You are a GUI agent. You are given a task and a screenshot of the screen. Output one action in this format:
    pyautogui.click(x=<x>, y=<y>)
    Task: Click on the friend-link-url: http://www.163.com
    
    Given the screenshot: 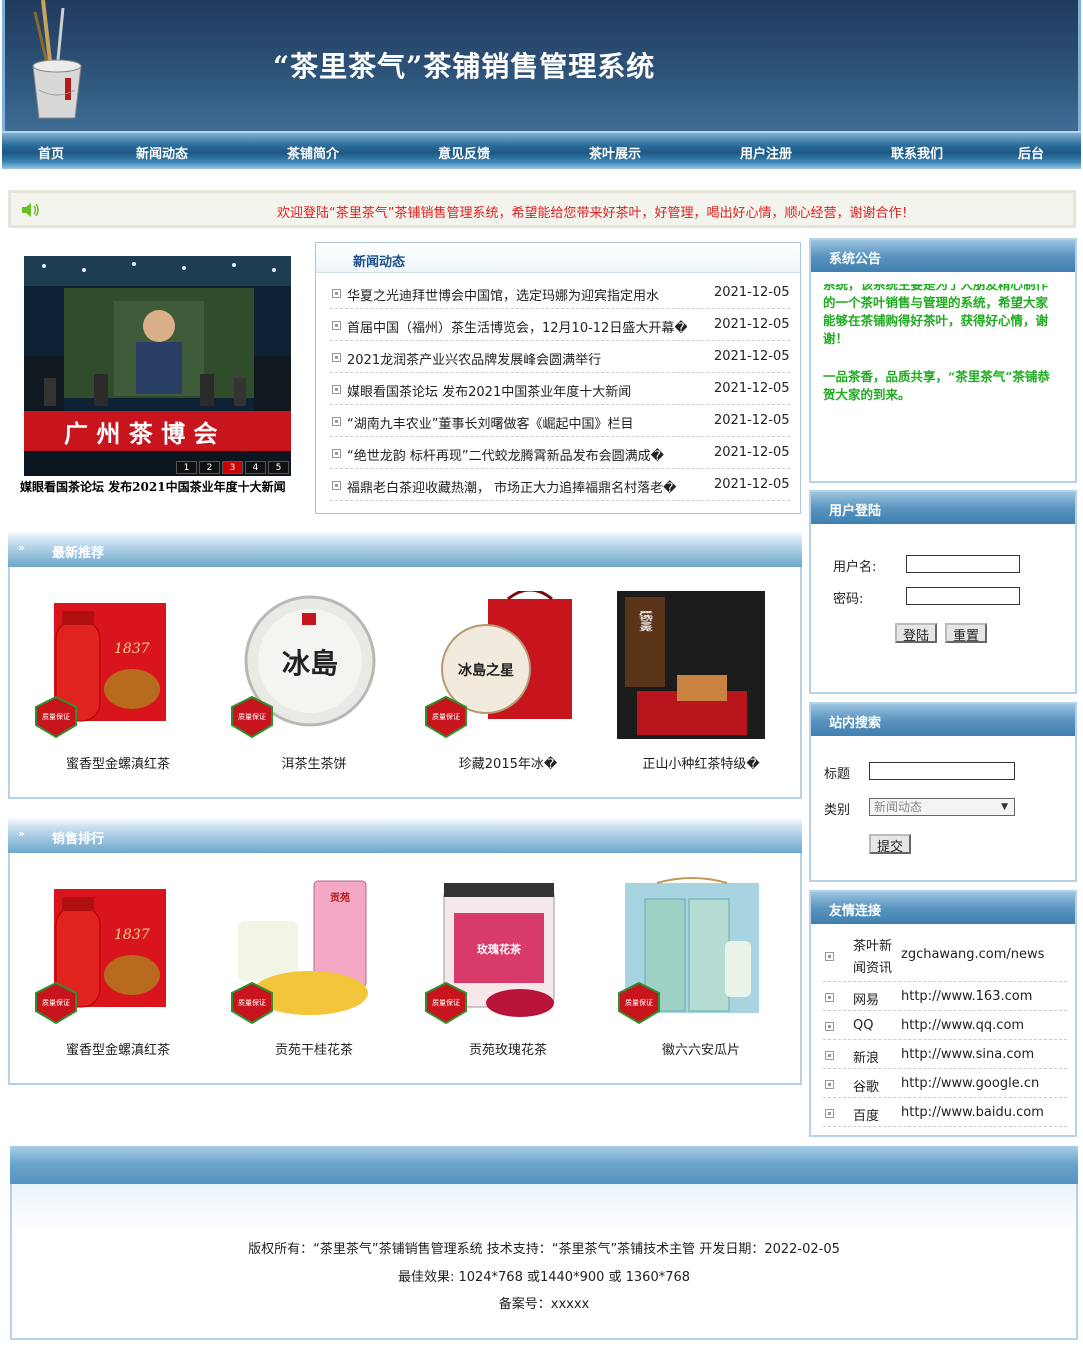 What is the action you would take?
    pyautogui.click(x=966, y=996)
    